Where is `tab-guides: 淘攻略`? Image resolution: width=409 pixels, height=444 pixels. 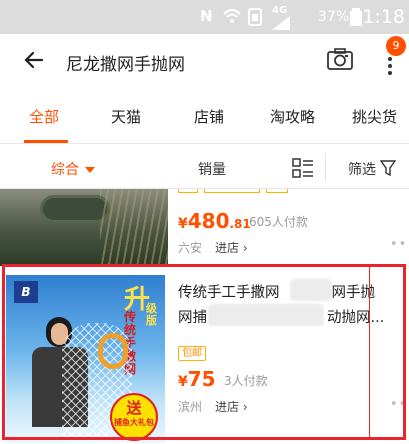 tab-guides: 淘攻略 is located at coordinates (292, 116).